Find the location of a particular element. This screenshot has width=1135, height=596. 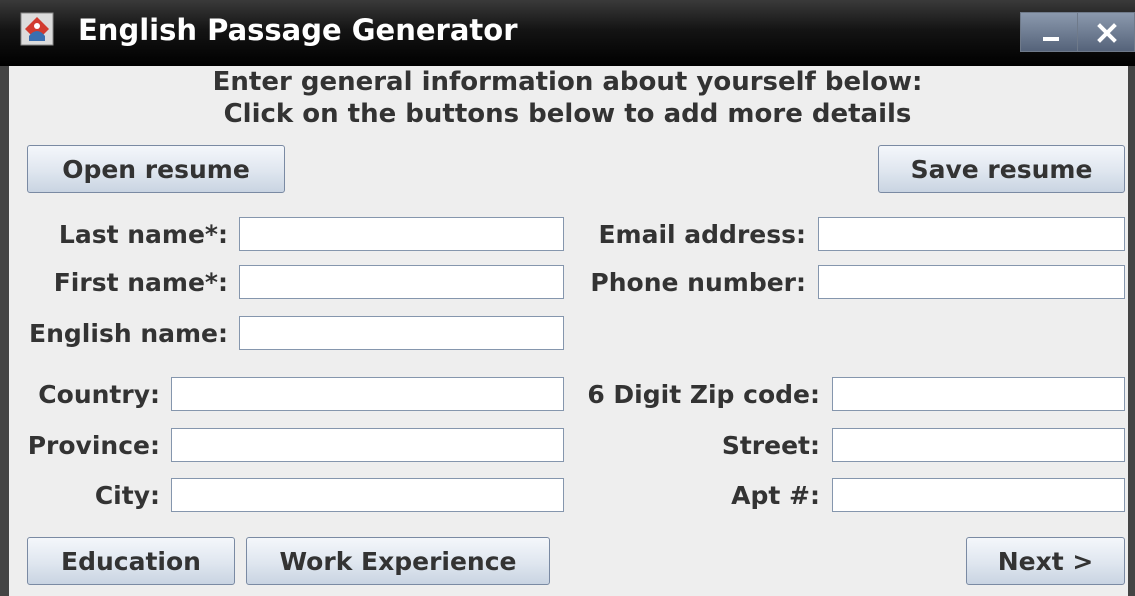

province-input is located at coordinates (367, 445).